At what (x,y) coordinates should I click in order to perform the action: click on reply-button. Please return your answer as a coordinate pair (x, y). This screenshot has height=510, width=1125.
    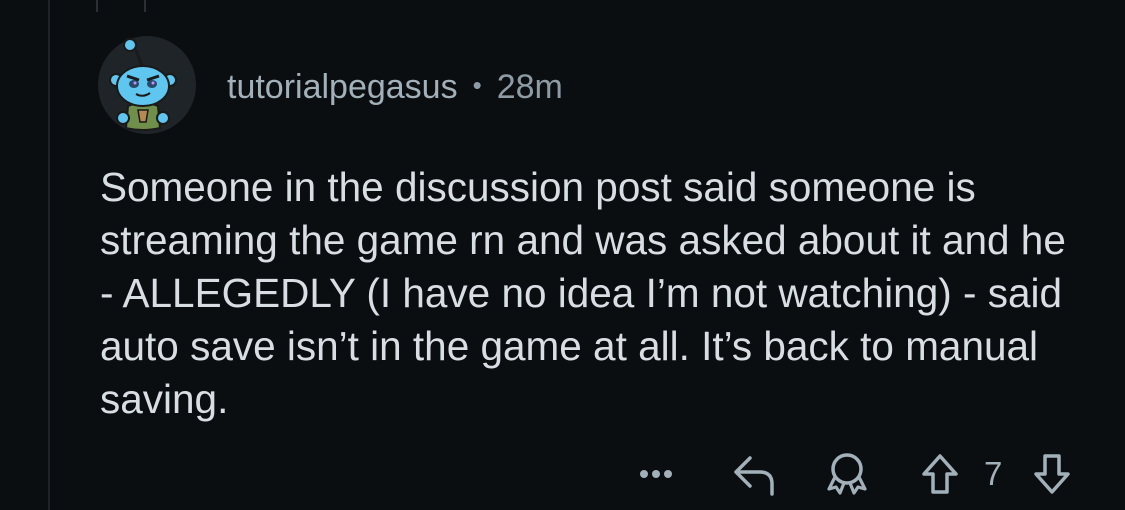
    Looking at the image, I should click on (755, 474).